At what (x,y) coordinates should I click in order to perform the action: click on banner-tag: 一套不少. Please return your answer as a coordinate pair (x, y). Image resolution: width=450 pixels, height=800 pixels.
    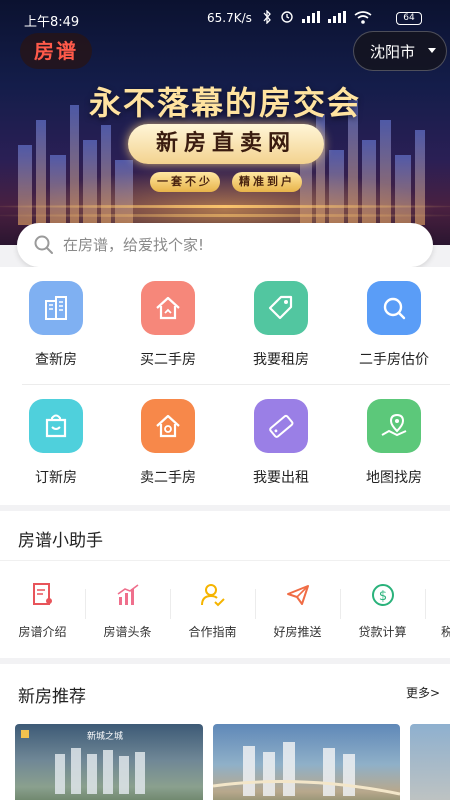
    Looking at the image, I should click on (185, 182).